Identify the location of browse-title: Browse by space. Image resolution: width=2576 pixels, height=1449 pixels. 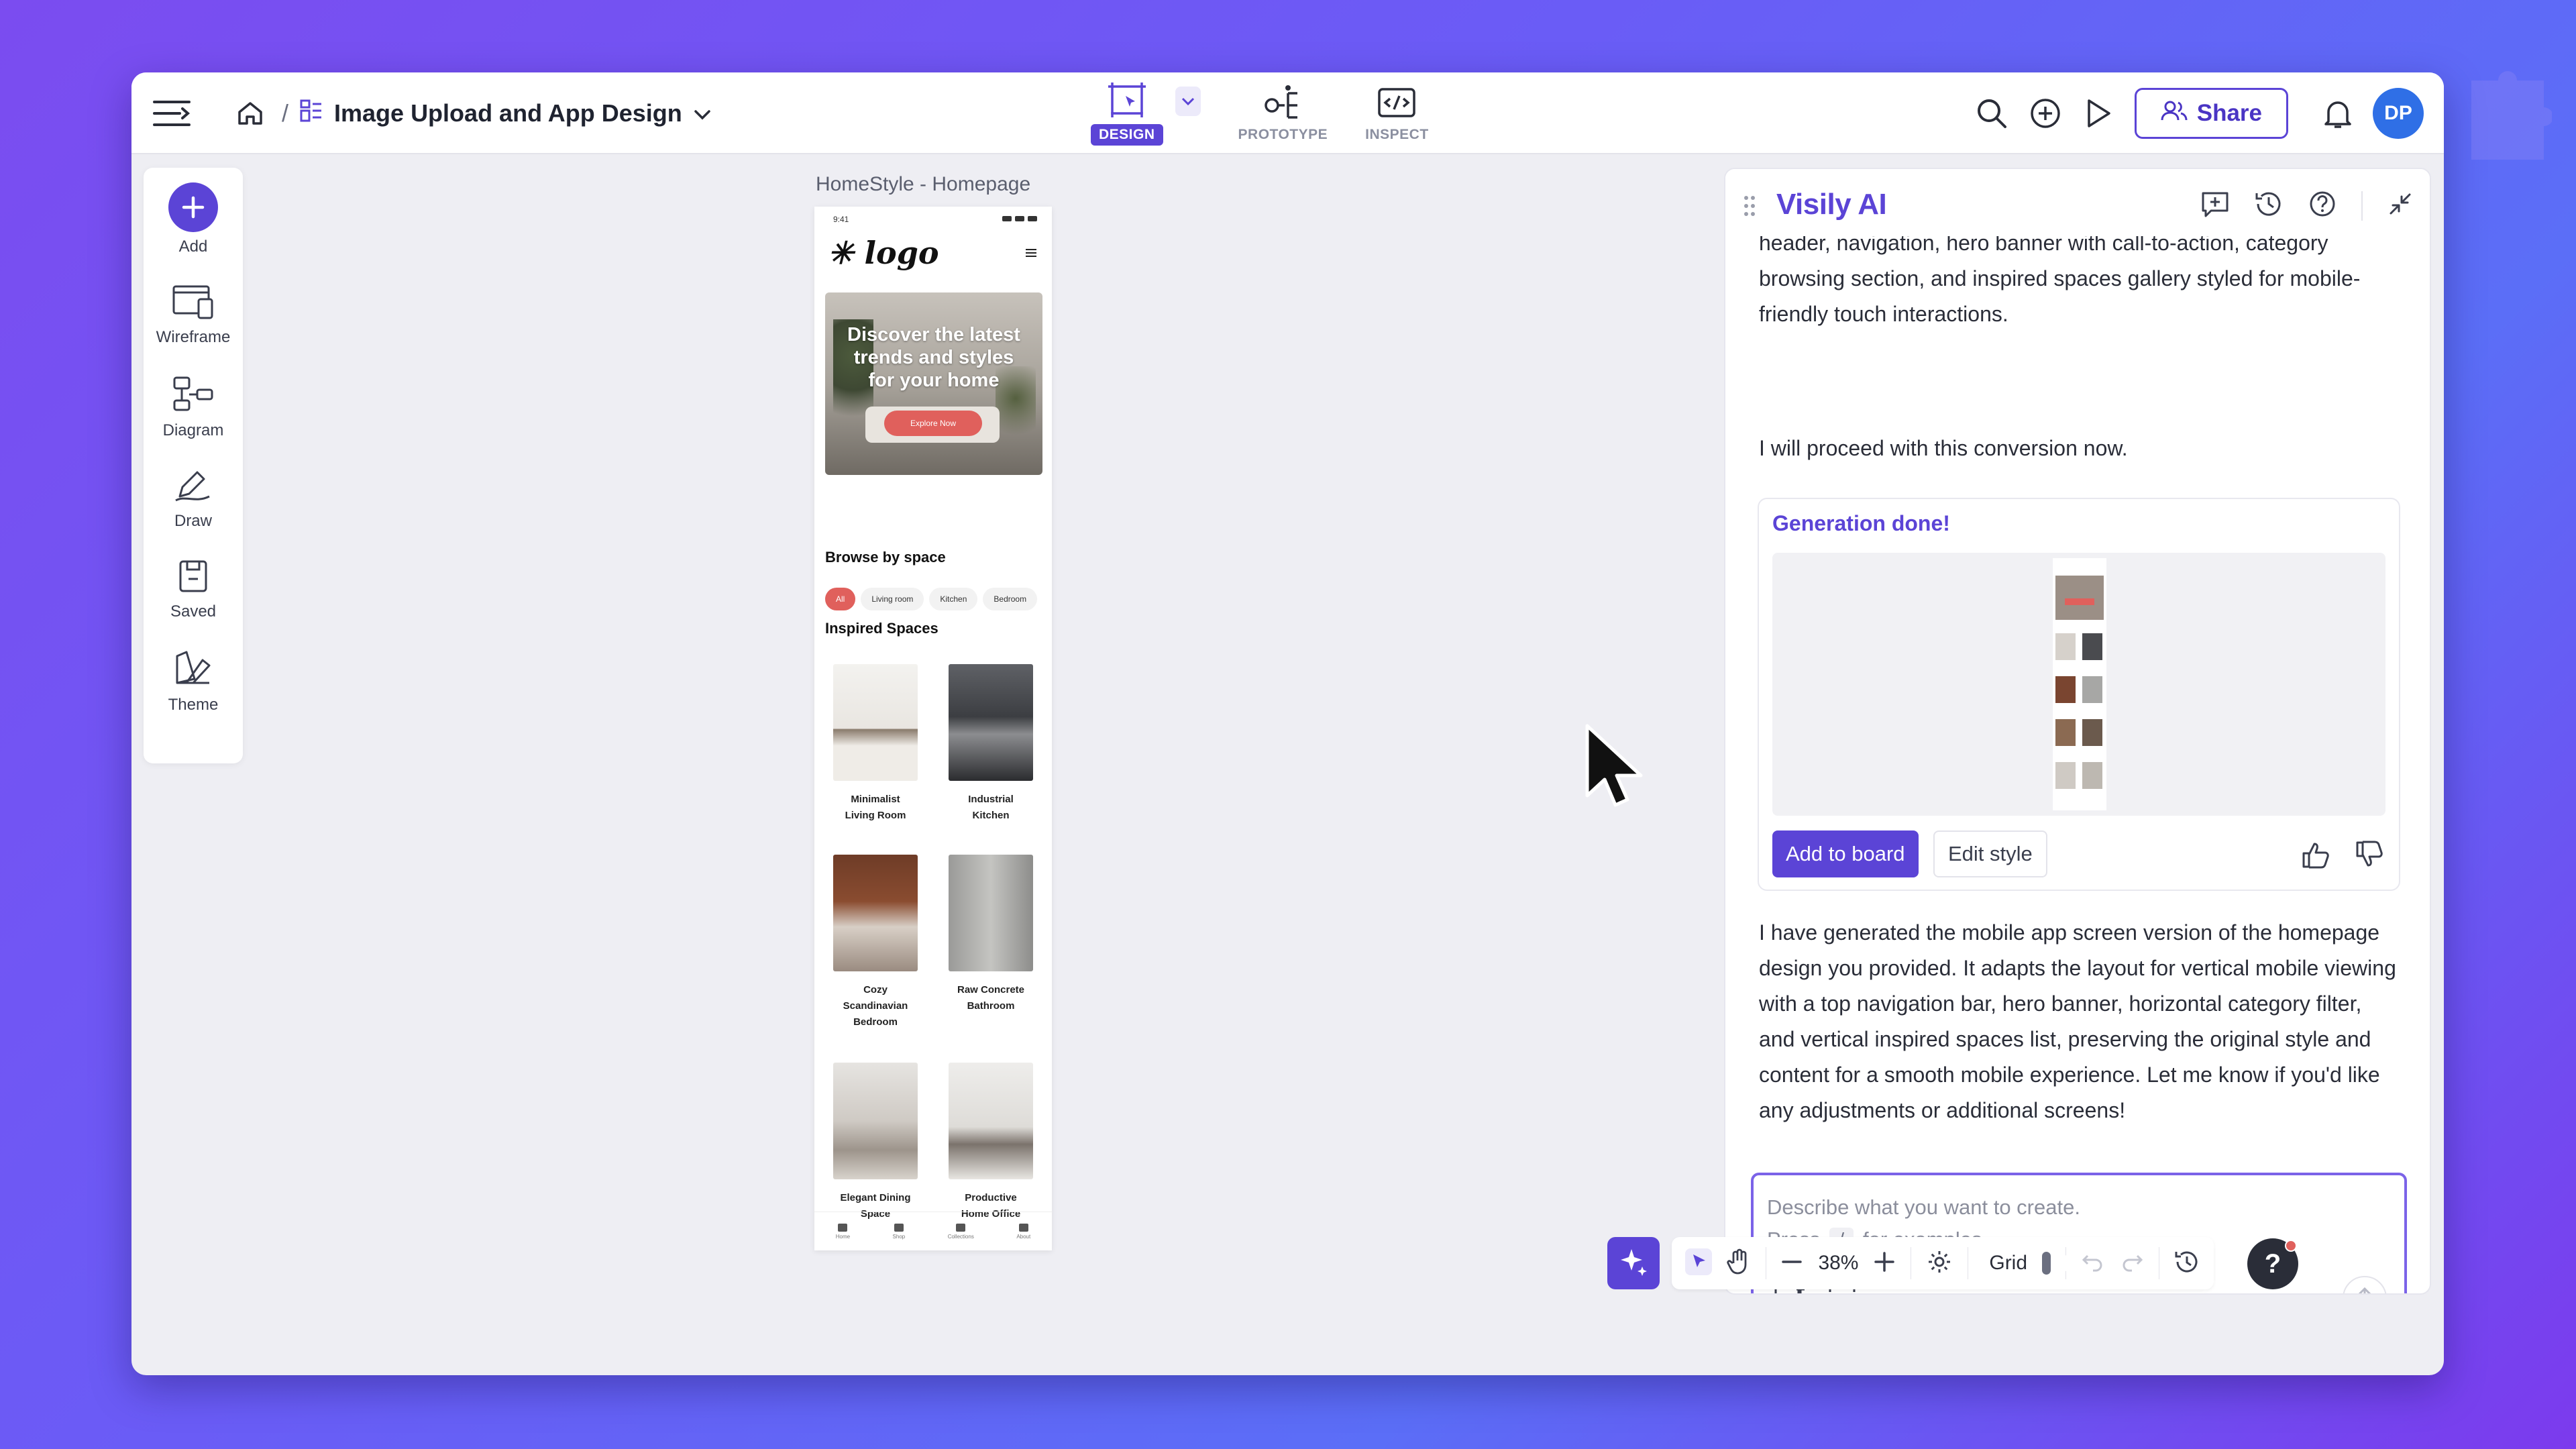
(885, 557).